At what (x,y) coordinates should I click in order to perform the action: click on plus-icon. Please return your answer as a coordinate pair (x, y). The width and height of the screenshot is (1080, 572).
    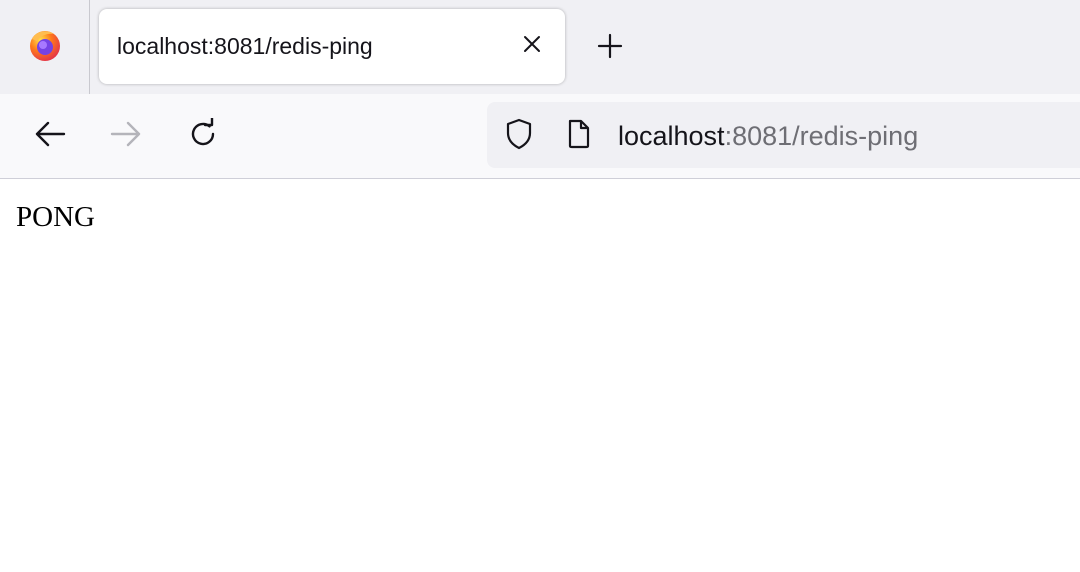
    Looking at the image, I should click on (610, 48).